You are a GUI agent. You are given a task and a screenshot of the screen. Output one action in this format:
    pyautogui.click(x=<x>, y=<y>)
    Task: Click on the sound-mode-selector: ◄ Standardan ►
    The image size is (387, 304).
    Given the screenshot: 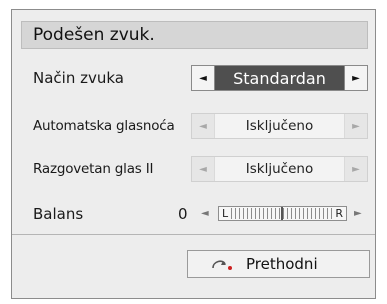 What is the action you would take?
    pyautogui.click(x=279, y=78)
    